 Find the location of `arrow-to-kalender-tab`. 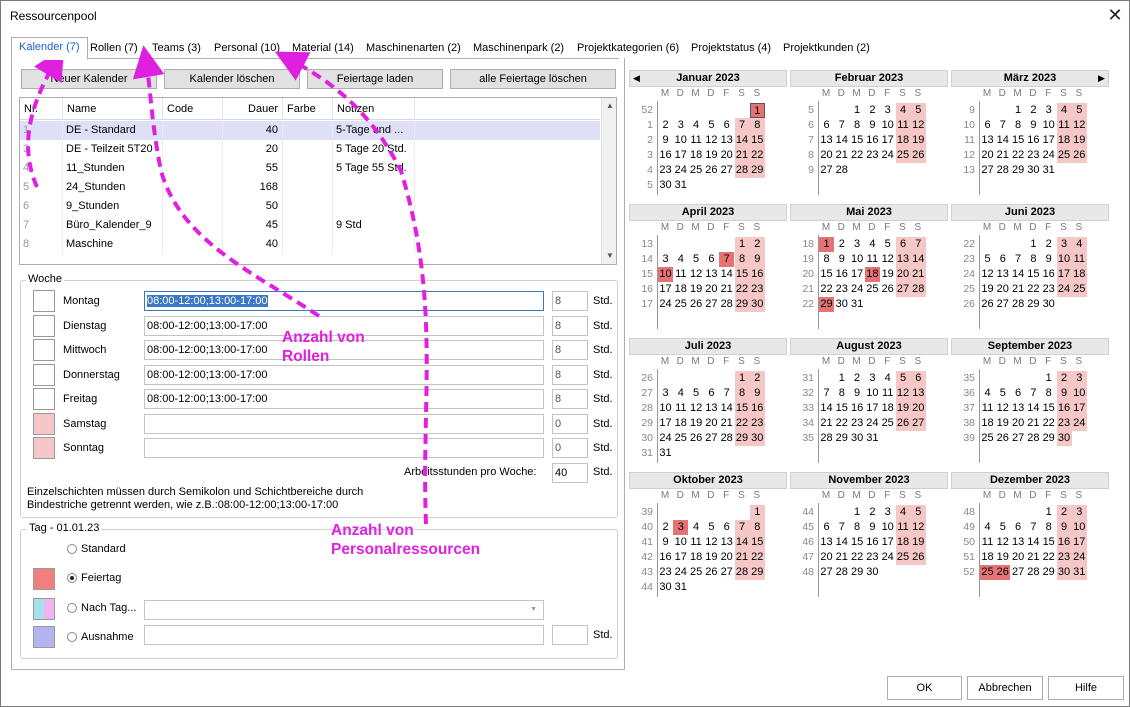

arrow-to-kalender-tab is located at coordinates (45, 117).